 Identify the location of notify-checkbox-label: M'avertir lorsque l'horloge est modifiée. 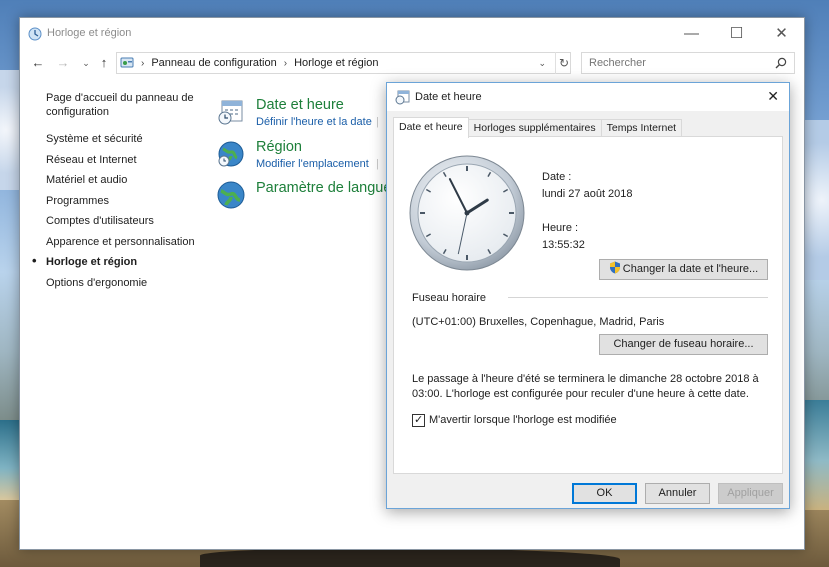
(523, 420).